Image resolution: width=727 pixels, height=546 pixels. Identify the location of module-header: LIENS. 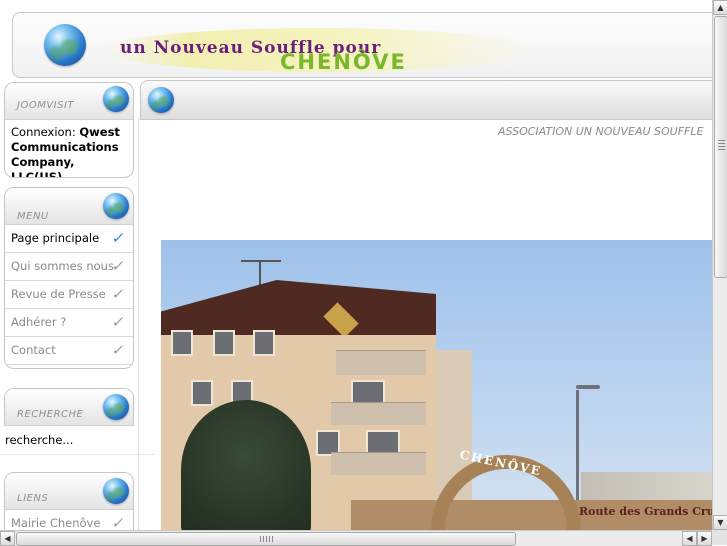
(69, 491).